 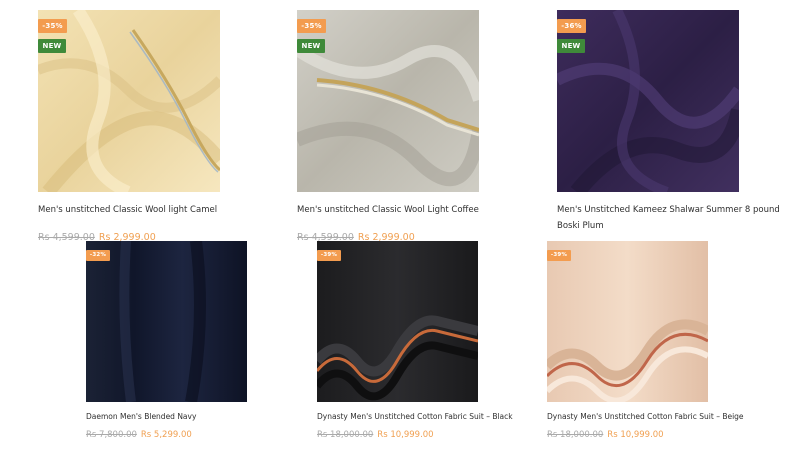 What do you see at coordinates (166, 321) in the screenshot?
I see `navy-fabric-image: -32%` at bounding box center [166, 321].